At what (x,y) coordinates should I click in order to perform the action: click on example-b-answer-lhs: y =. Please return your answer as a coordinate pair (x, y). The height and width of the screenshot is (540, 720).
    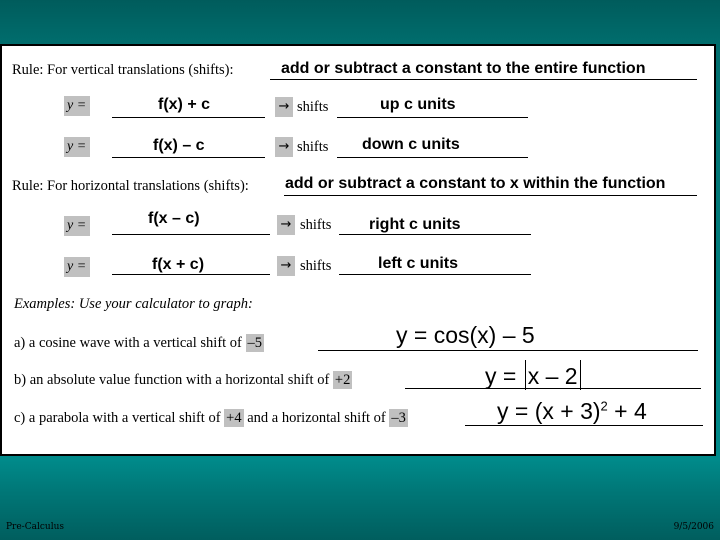
    Looking at the image, I should click on (504, 376).